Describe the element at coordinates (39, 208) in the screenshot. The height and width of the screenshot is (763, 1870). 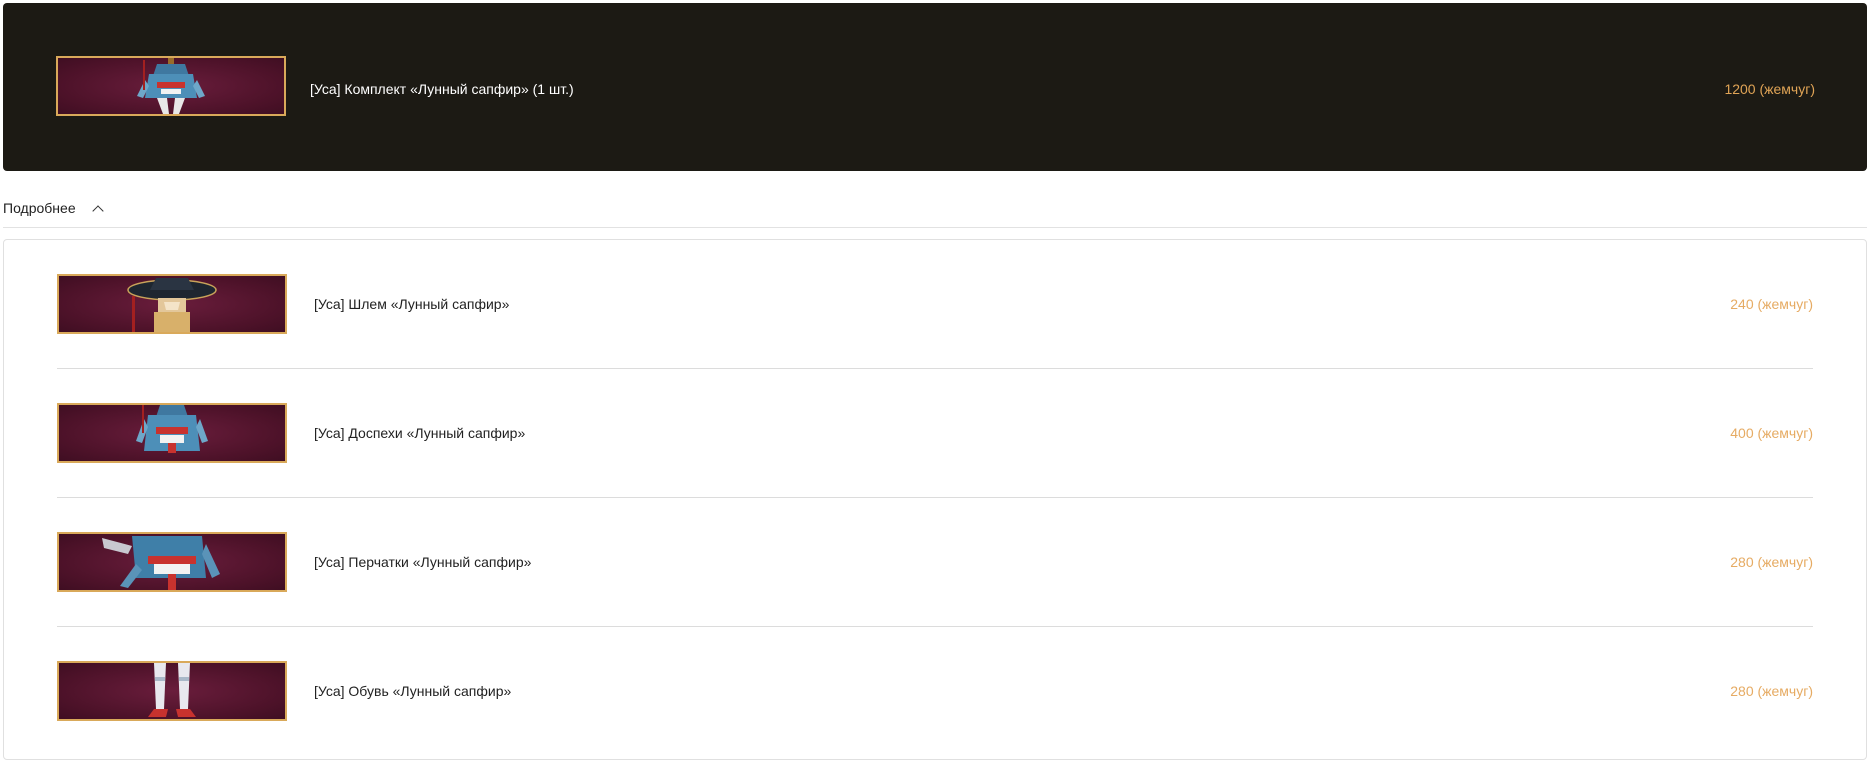
I see `details-toggle-label: Подробнее` at that location.